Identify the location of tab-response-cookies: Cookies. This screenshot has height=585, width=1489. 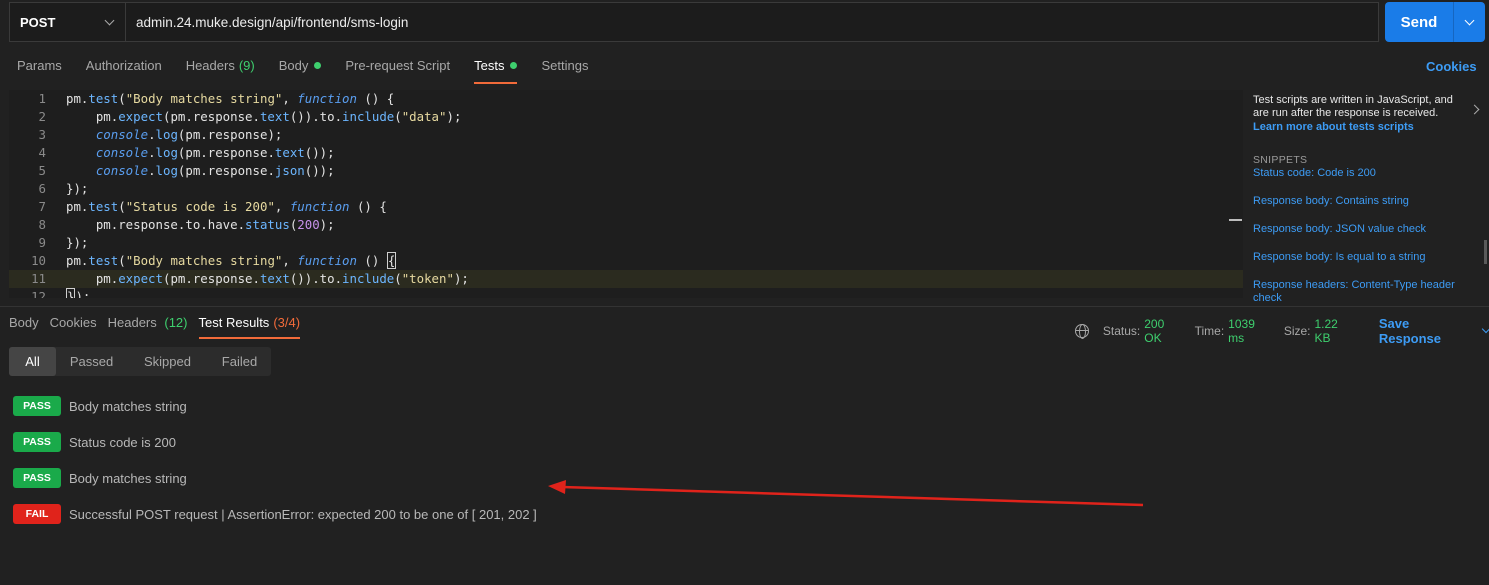
(73, 324).